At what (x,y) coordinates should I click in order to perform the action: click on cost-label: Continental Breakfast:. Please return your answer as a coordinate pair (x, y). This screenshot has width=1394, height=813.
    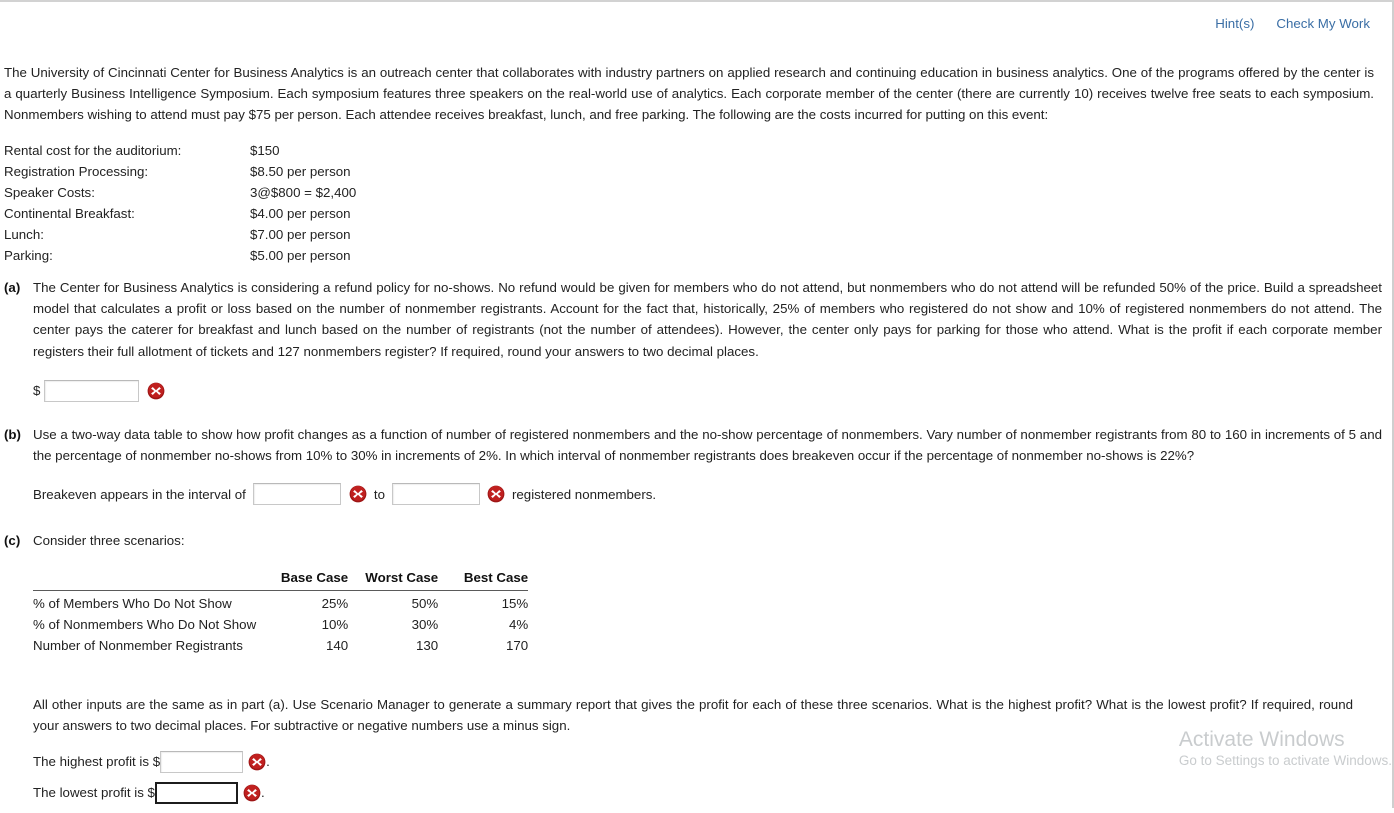
    Looking at the image, I should click on (69, 213).